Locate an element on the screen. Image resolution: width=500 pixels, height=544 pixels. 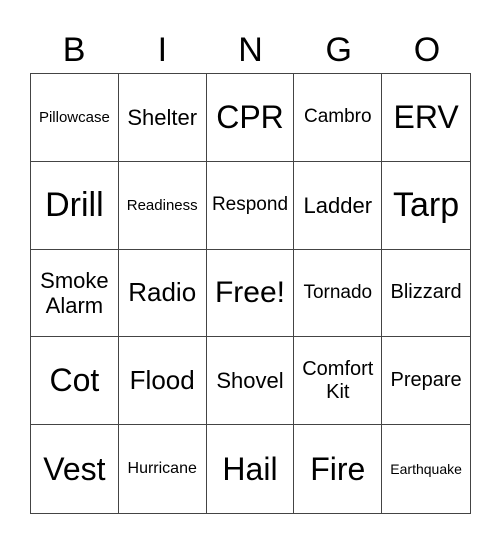
bingo-cell: Flood is located at coordinates (162, 381).